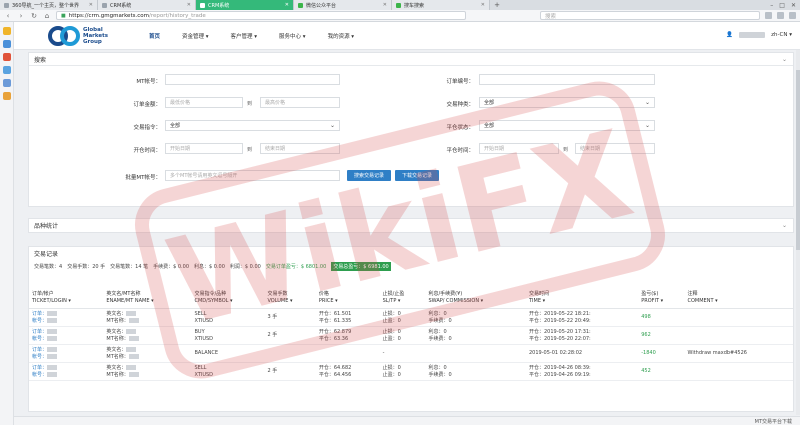 This screenshot has width=800, height=425. What do you see at coordinates (6, 57) in the screenshot?
I see `weibo-icon` at bounding box center [6, 57].